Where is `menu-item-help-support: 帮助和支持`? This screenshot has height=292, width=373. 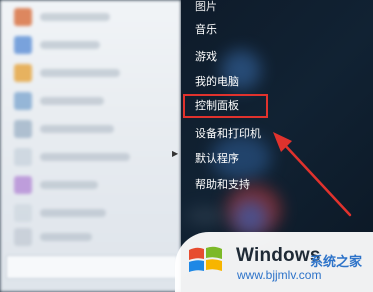
menu-item-help-support: 帮助和支持 is located at coordinates (222, 185).